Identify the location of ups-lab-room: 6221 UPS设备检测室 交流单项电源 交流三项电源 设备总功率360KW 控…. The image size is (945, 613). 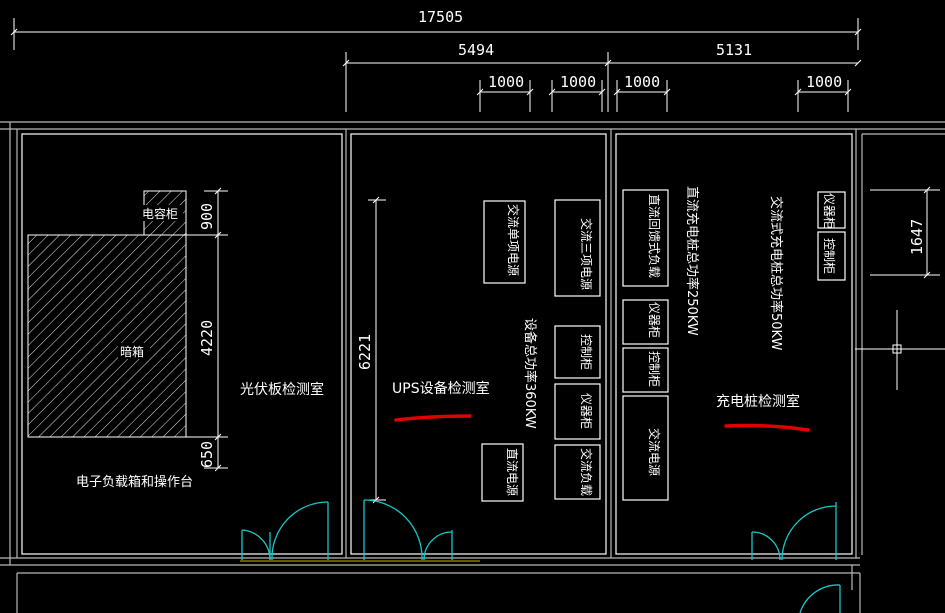
(478, 350).